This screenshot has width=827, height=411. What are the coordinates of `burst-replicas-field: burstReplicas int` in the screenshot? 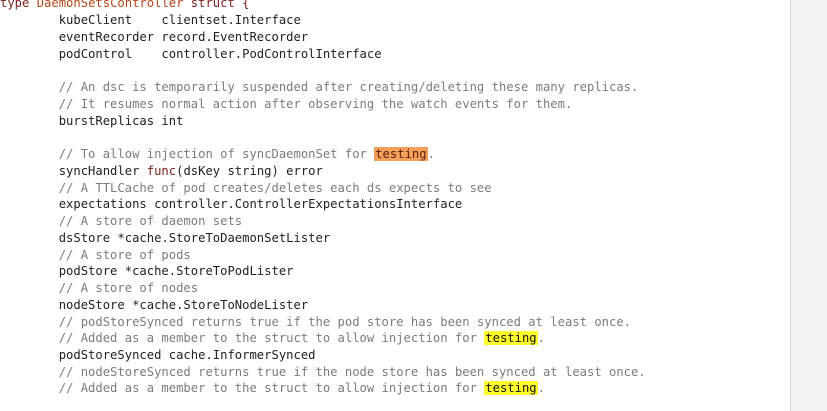 It's located at (92, 121).